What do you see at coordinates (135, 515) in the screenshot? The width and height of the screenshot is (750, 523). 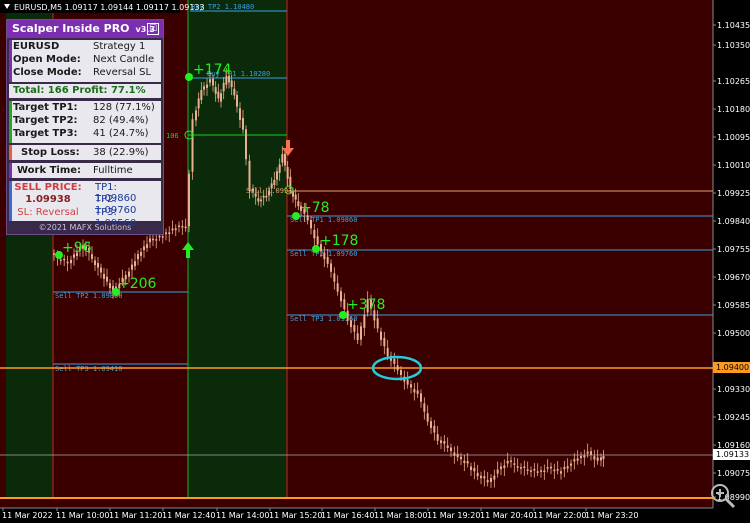 I see `time-label: 11 Mar 11:20` at bounding box center [135, 515].